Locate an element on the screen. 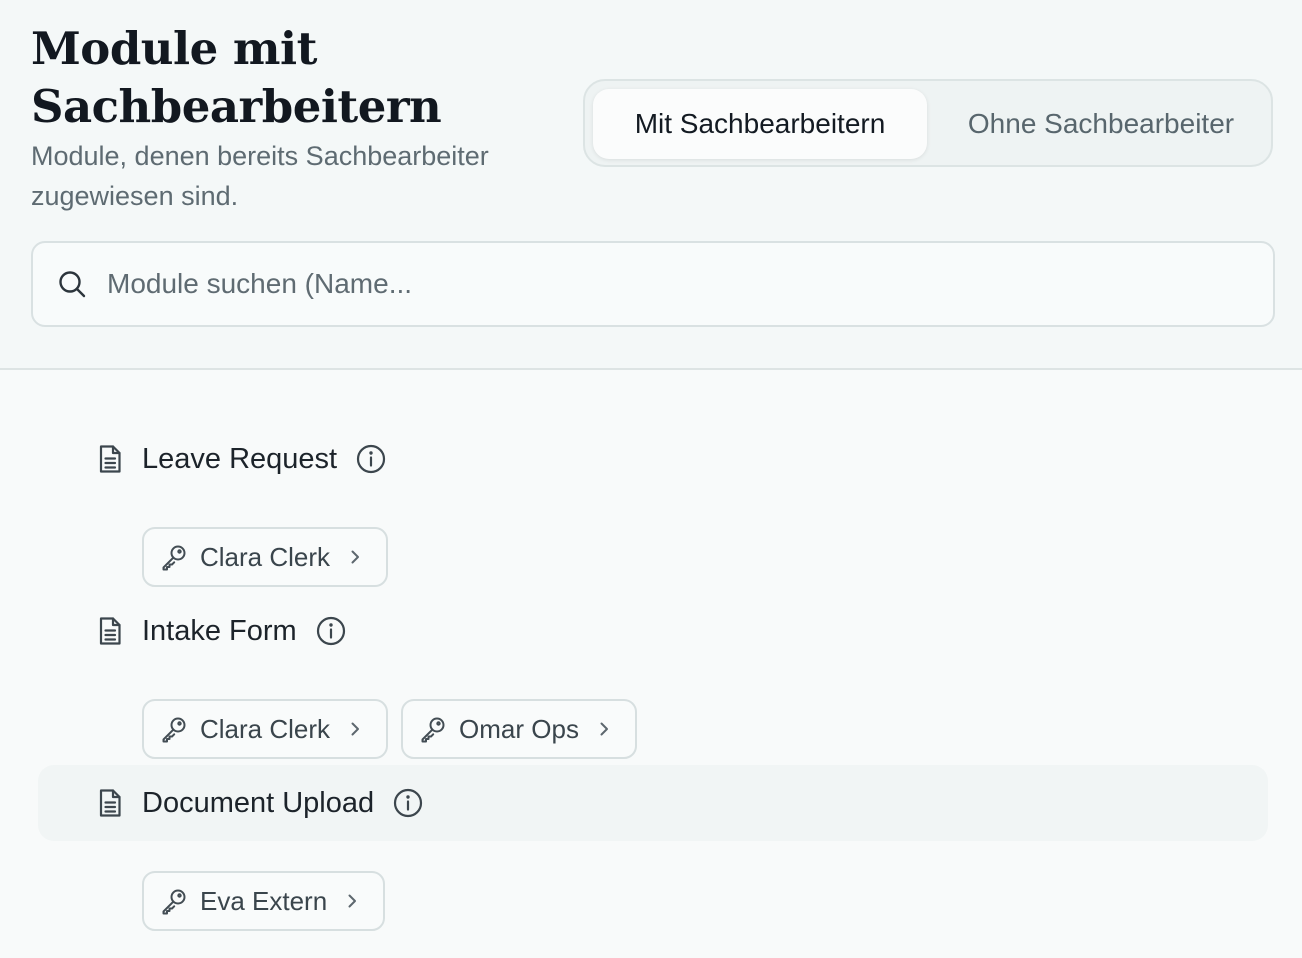 The width and height of the screenshot is (1302, 958). module-name: Leave Request is located at coordinates (240, 458).